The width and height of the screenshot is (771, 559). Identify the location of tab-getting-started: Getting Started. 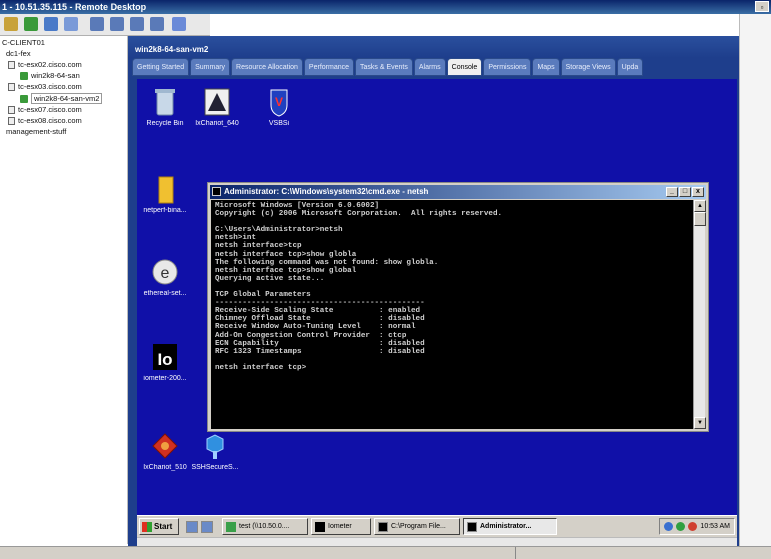
(161, 67).